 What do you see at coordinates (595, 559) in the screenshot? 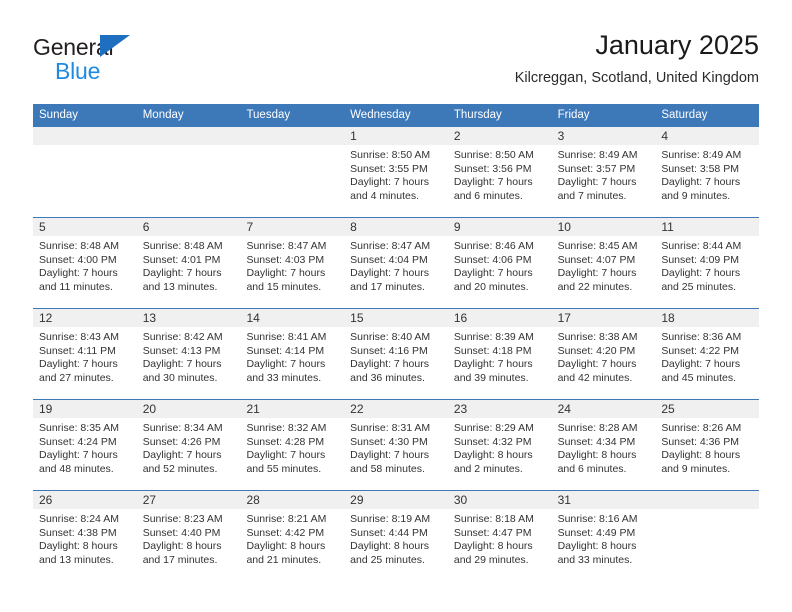
I see `daylight-text-line2: and 33 minutes.` at bounding box center [595, 559].